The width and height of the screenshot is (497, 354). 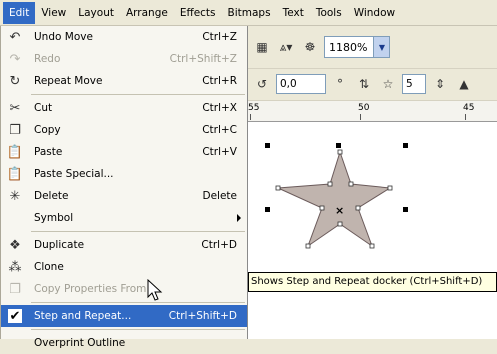 What do you see at coordinates (124, 343) in the screenshot?
I see `menu-item-overprint-outline: Overprint Outline` at bounding box center [124, 343].